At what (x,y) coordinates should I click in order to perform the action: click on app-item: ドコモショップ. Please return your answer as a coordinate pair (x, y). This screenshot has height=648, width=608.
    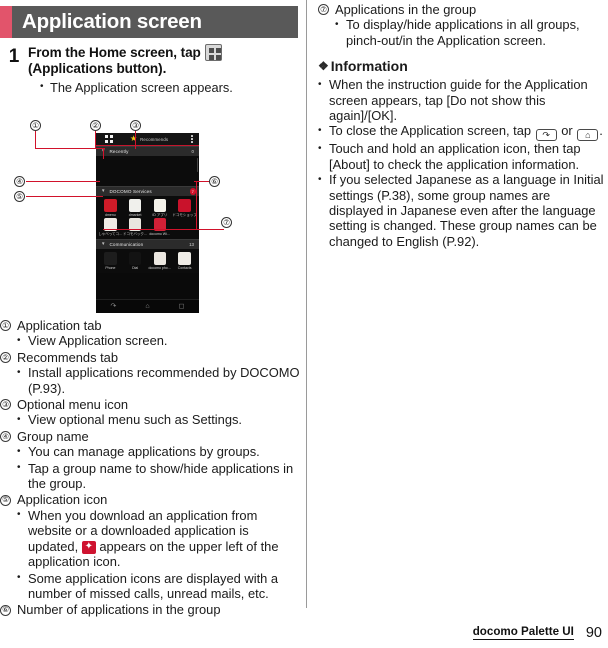
    Looking at the image, I should click on (184, 208).